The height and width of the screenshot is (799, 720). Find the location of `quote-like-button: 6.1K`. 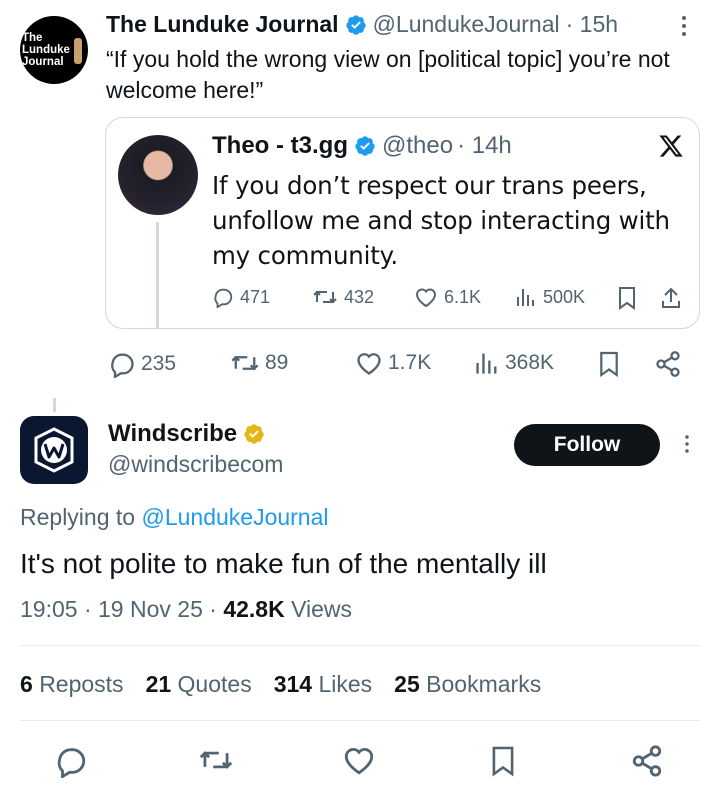

quote-like-button: 6.1K is located at coordinates (447, 297).